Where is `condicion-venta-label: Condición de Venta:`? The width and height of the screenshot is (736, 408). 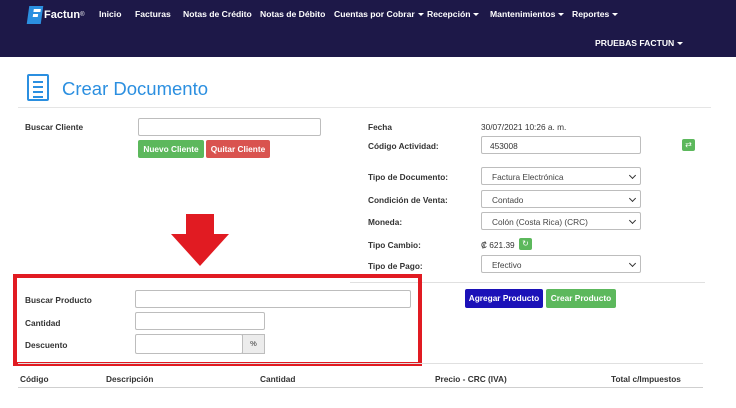 condicion-venta-label: Condición de Venta: is located at coordinates (408, 200).